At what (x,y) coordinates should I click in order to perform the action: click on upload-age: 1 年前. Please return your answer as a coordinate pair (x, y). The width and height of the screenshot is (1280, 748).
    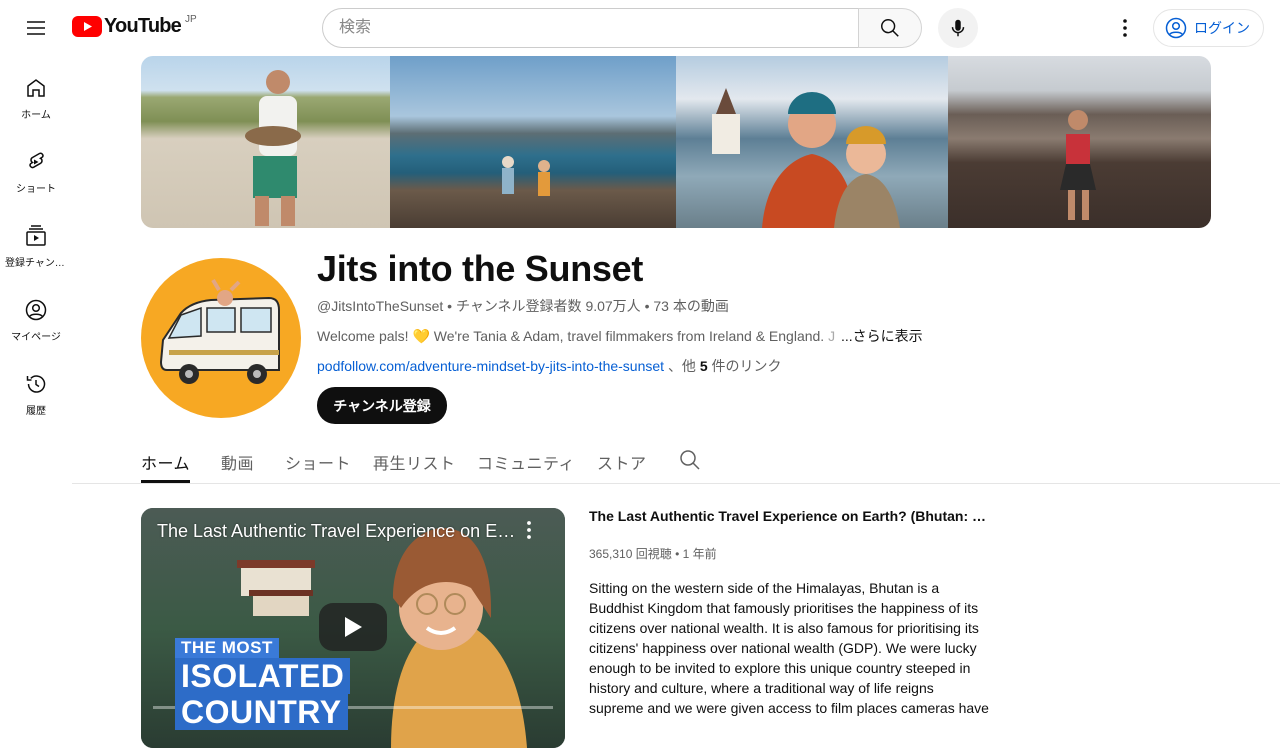
    Looking at the image, I should click on (699, 554).